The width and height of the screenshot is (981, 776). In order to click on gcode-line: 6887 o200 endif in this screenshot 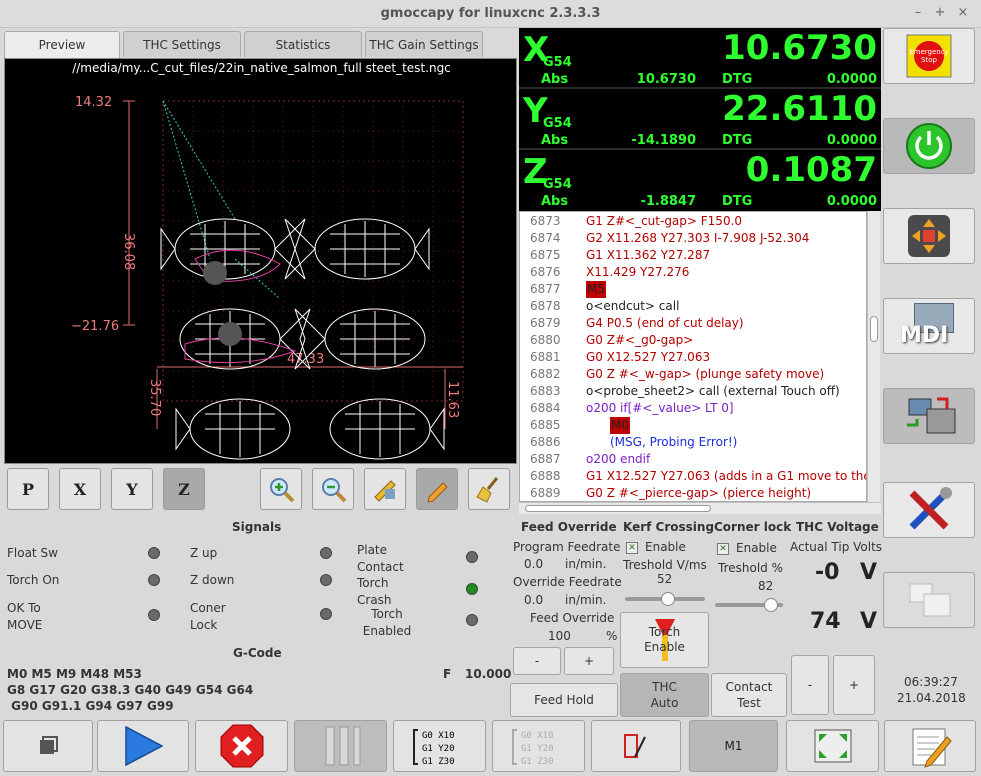, I will do `click(693, 459)`.